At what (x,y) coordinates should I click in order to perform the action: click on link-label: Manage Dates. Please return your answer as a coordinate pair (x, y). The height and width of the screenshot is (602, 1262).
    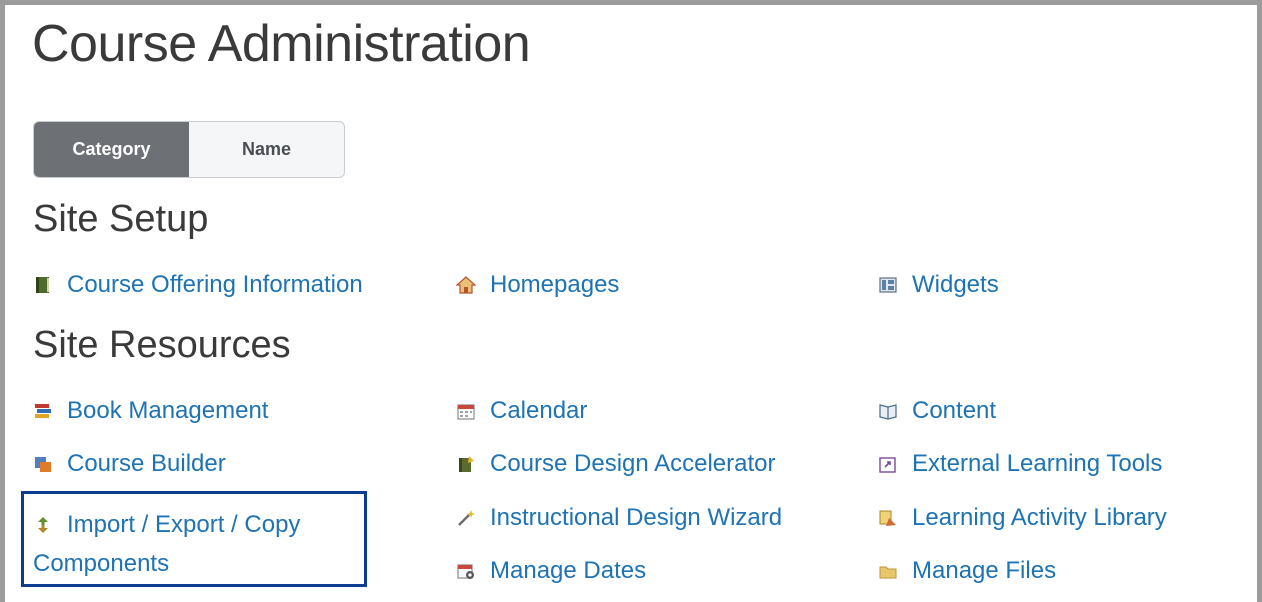
    Looking at the image, I should click on (568, 570).